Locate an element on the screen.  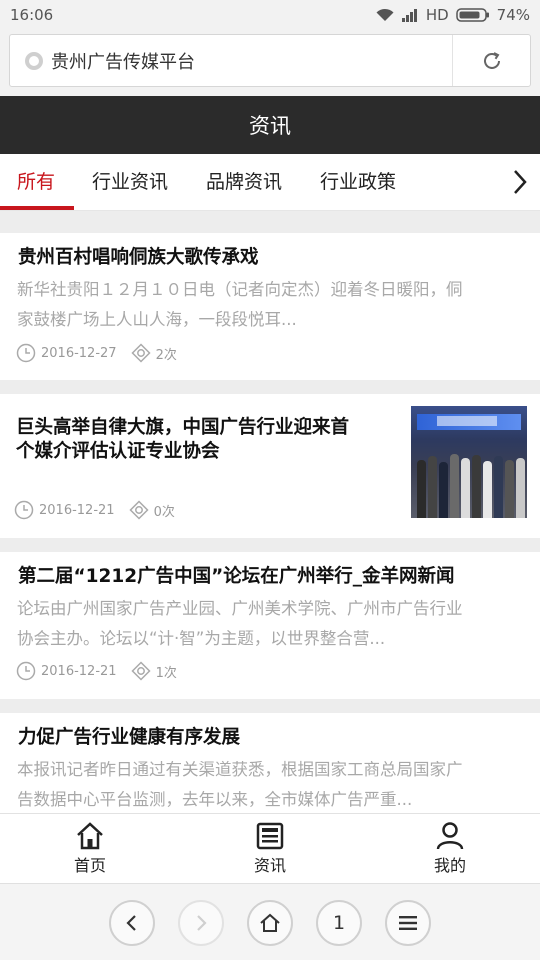
nav-mine-label: 我的 is located at coordinates (449, 865).